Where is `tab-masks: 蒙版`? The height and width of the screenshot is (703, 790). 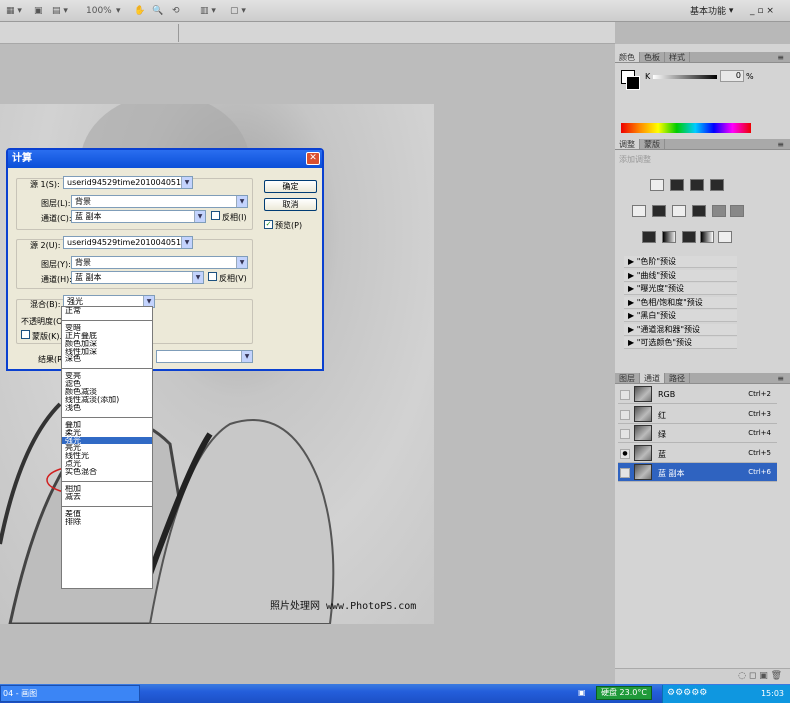
tab-masks: 蒙版 is located at coordinates (652, 144).